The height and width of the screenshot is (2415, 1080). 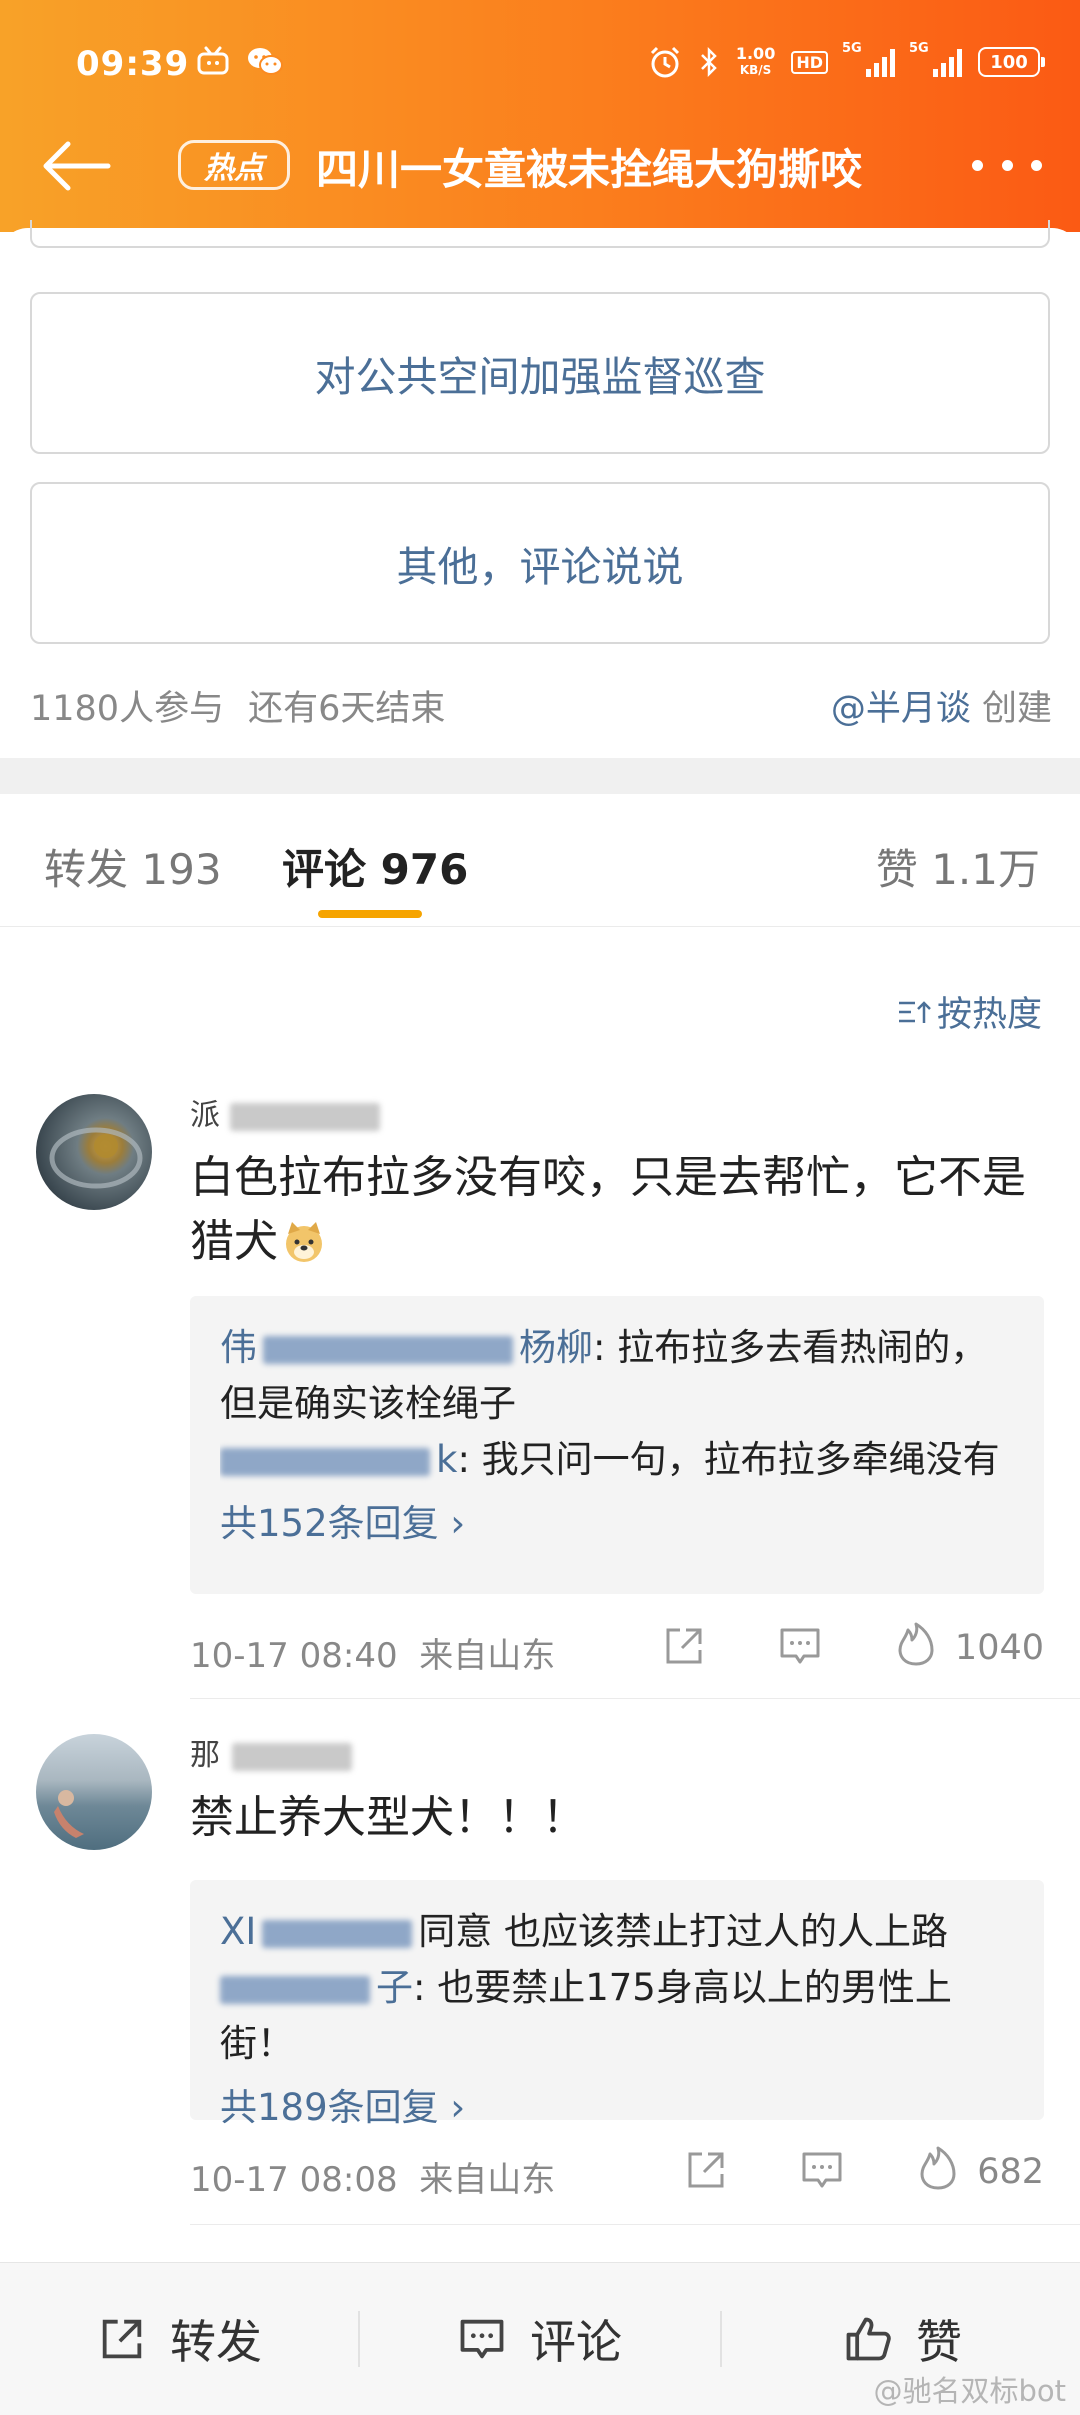 I want to click on tab-bar: 转发 193 评论 976 赞 1.1万, so click(x=540, y=860).